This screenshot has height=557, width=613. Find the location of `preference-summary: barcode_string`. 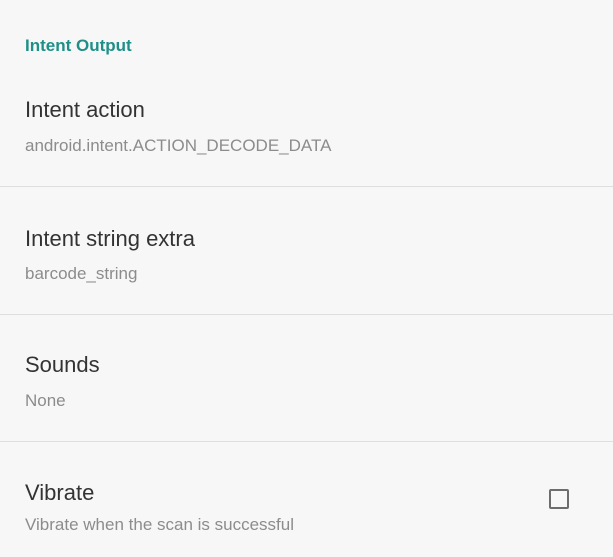

preference-summary: barcode_string is located at coordinates (81, 273).